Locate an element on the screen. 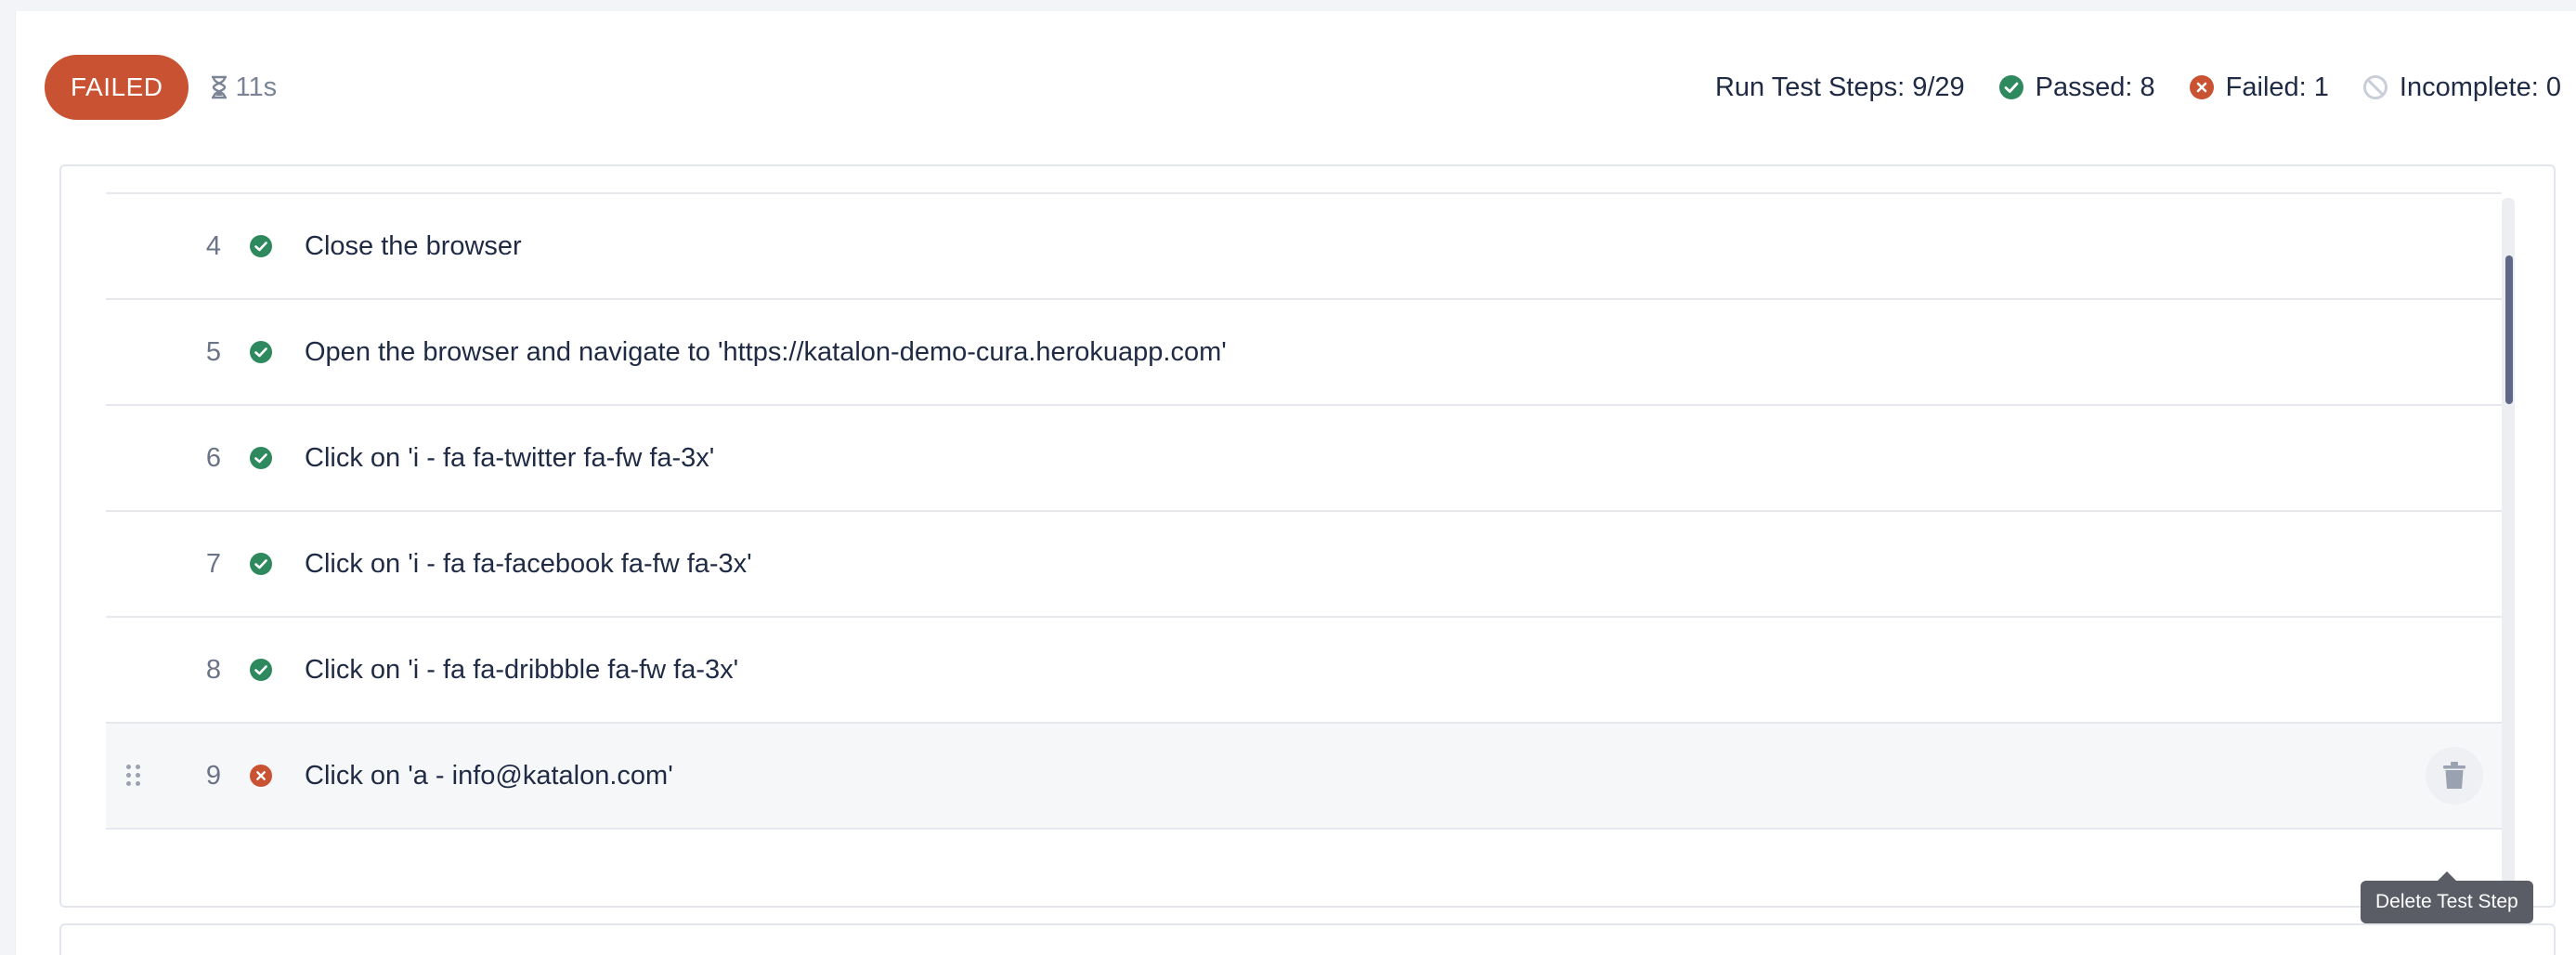  step-number: 9 is located at coordinates (213, 775).